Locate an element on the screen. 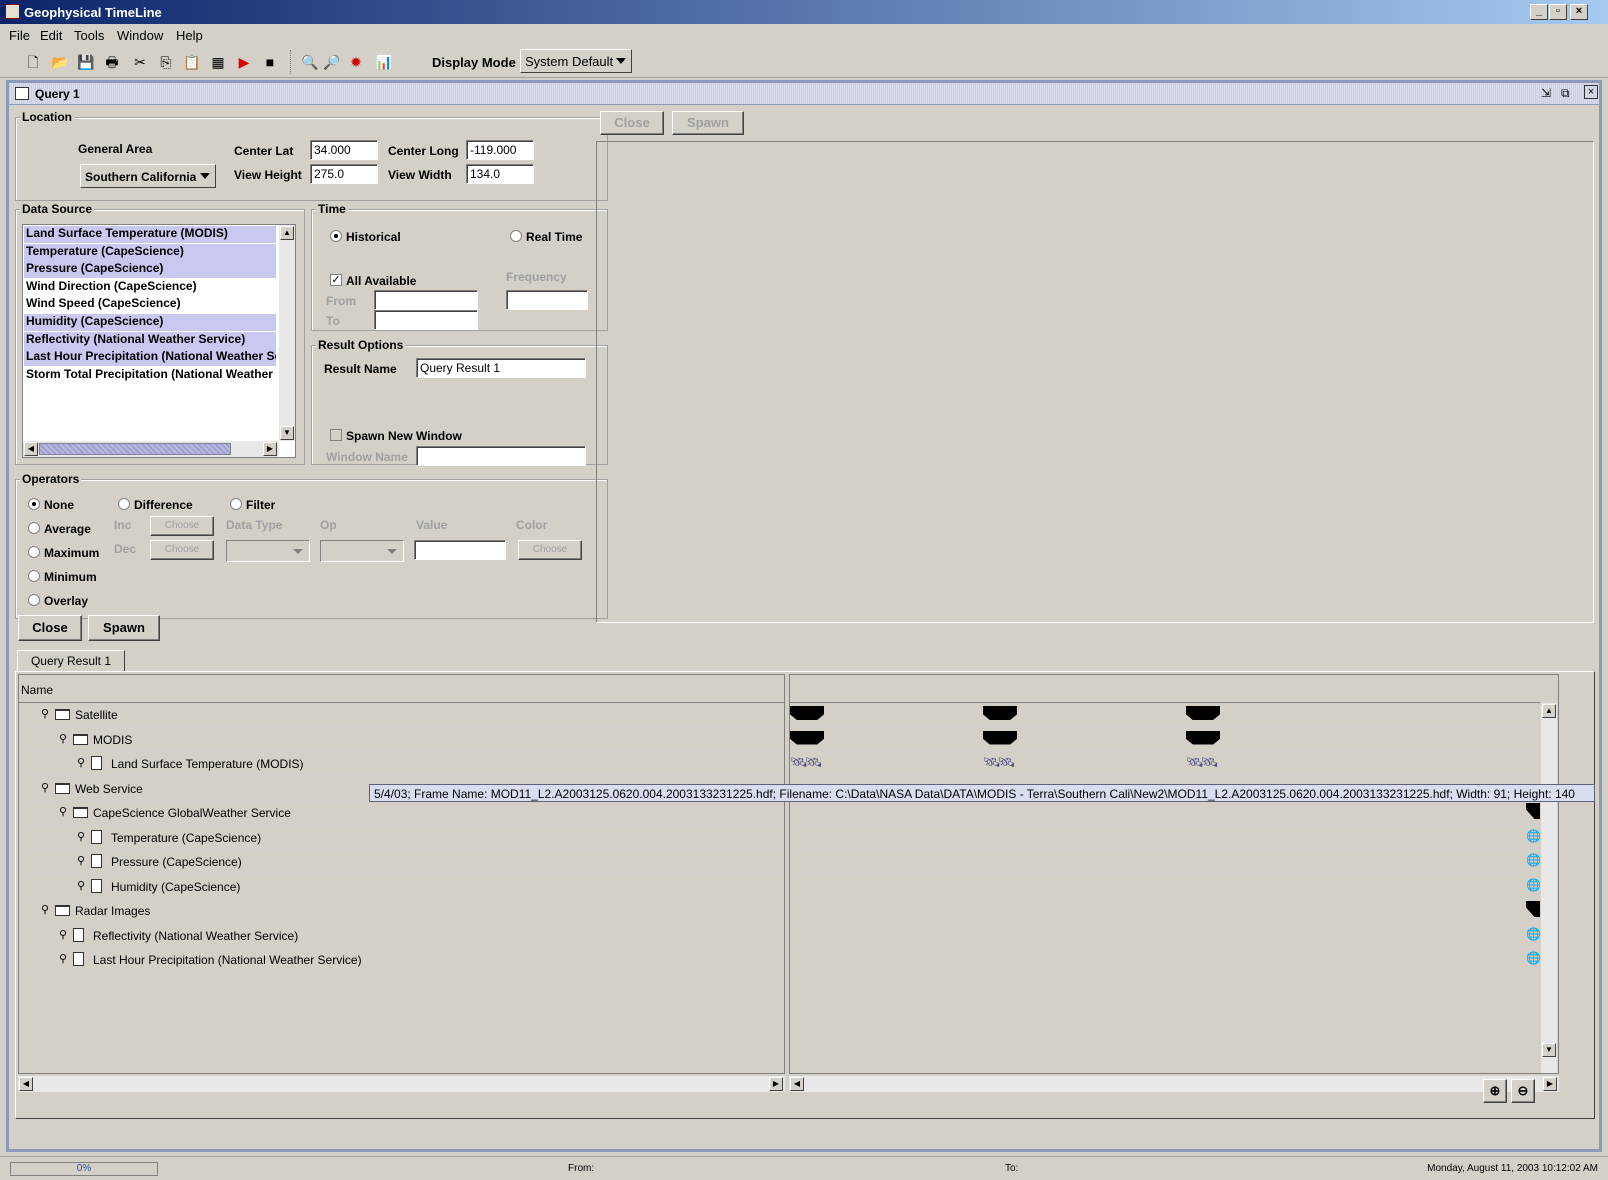 The width and height of the screenshot is (1608, 1180). historical-radio is located at coordinates (336, 236).